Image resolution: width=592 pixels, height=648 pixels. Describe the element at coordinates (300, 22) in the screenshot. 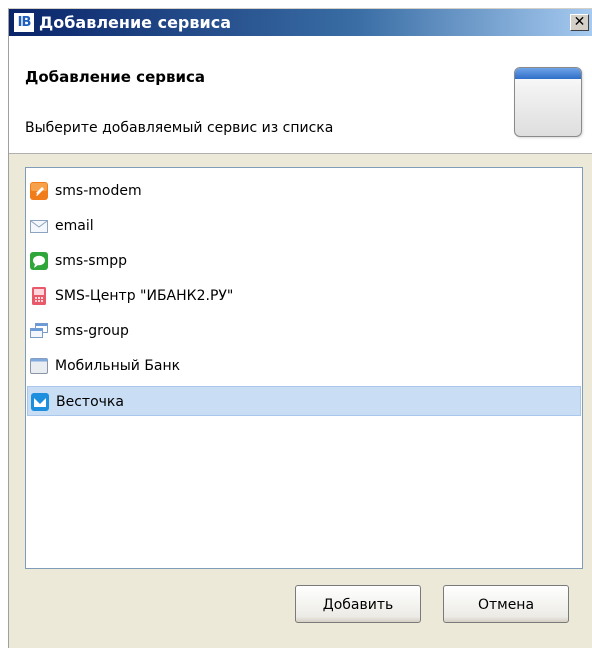

I see `title-bar: IB Добавление сервиса ✕` at that location.